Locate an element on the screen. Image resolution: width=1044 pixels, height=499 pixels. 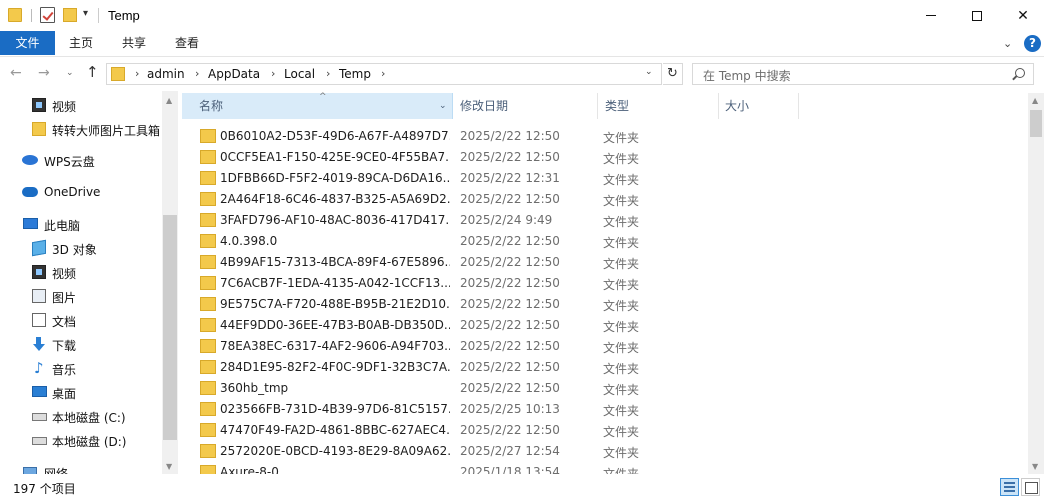
details-view-icon is located at coordinates (1009, 487).